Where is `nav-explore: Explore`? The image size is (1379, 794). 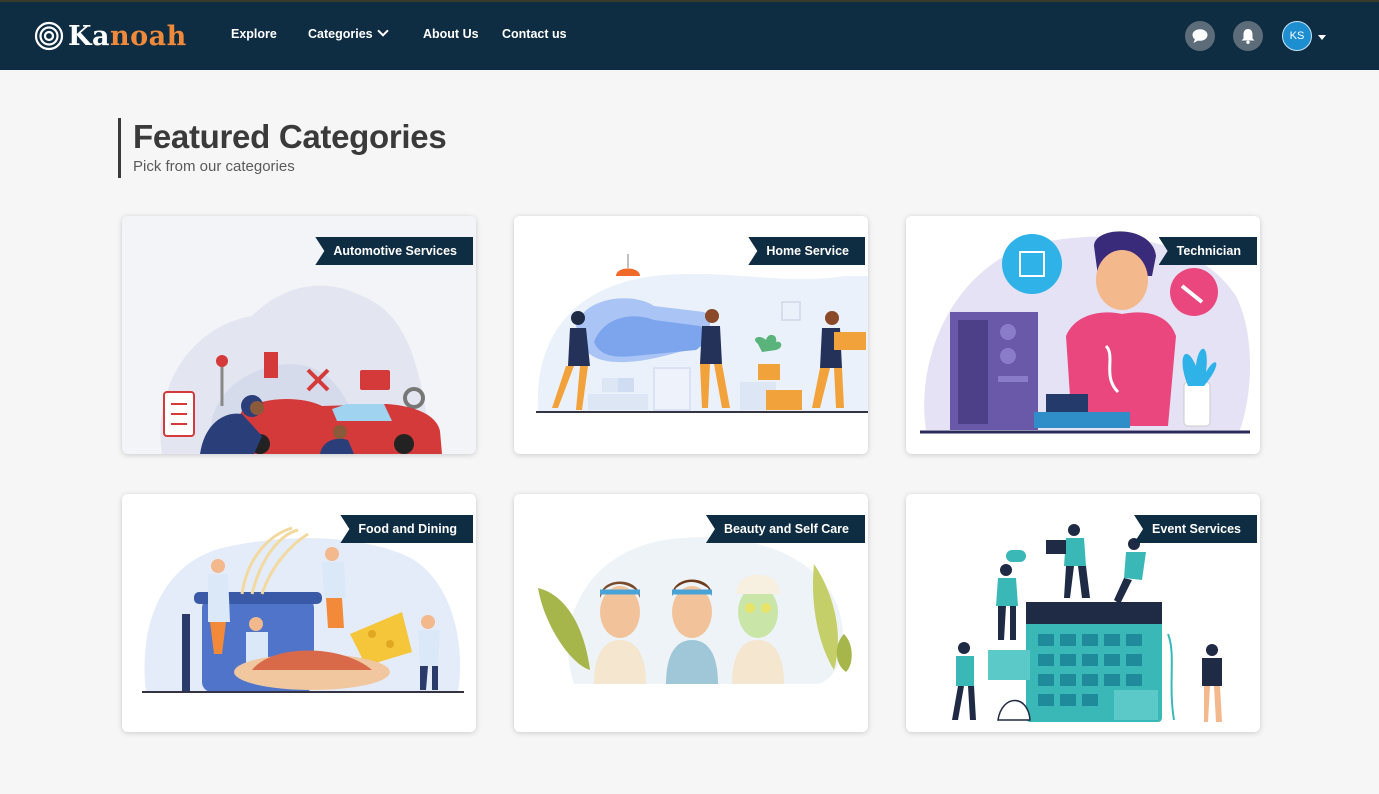 nav-explore: Explore is located at coordinates (254, 34).